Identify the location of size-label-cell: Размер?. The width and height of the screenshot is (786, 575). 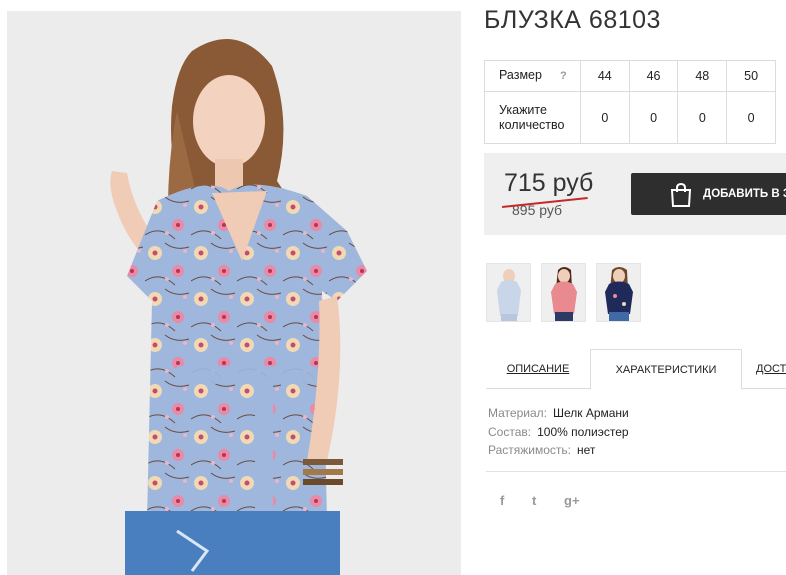
(532, 76).